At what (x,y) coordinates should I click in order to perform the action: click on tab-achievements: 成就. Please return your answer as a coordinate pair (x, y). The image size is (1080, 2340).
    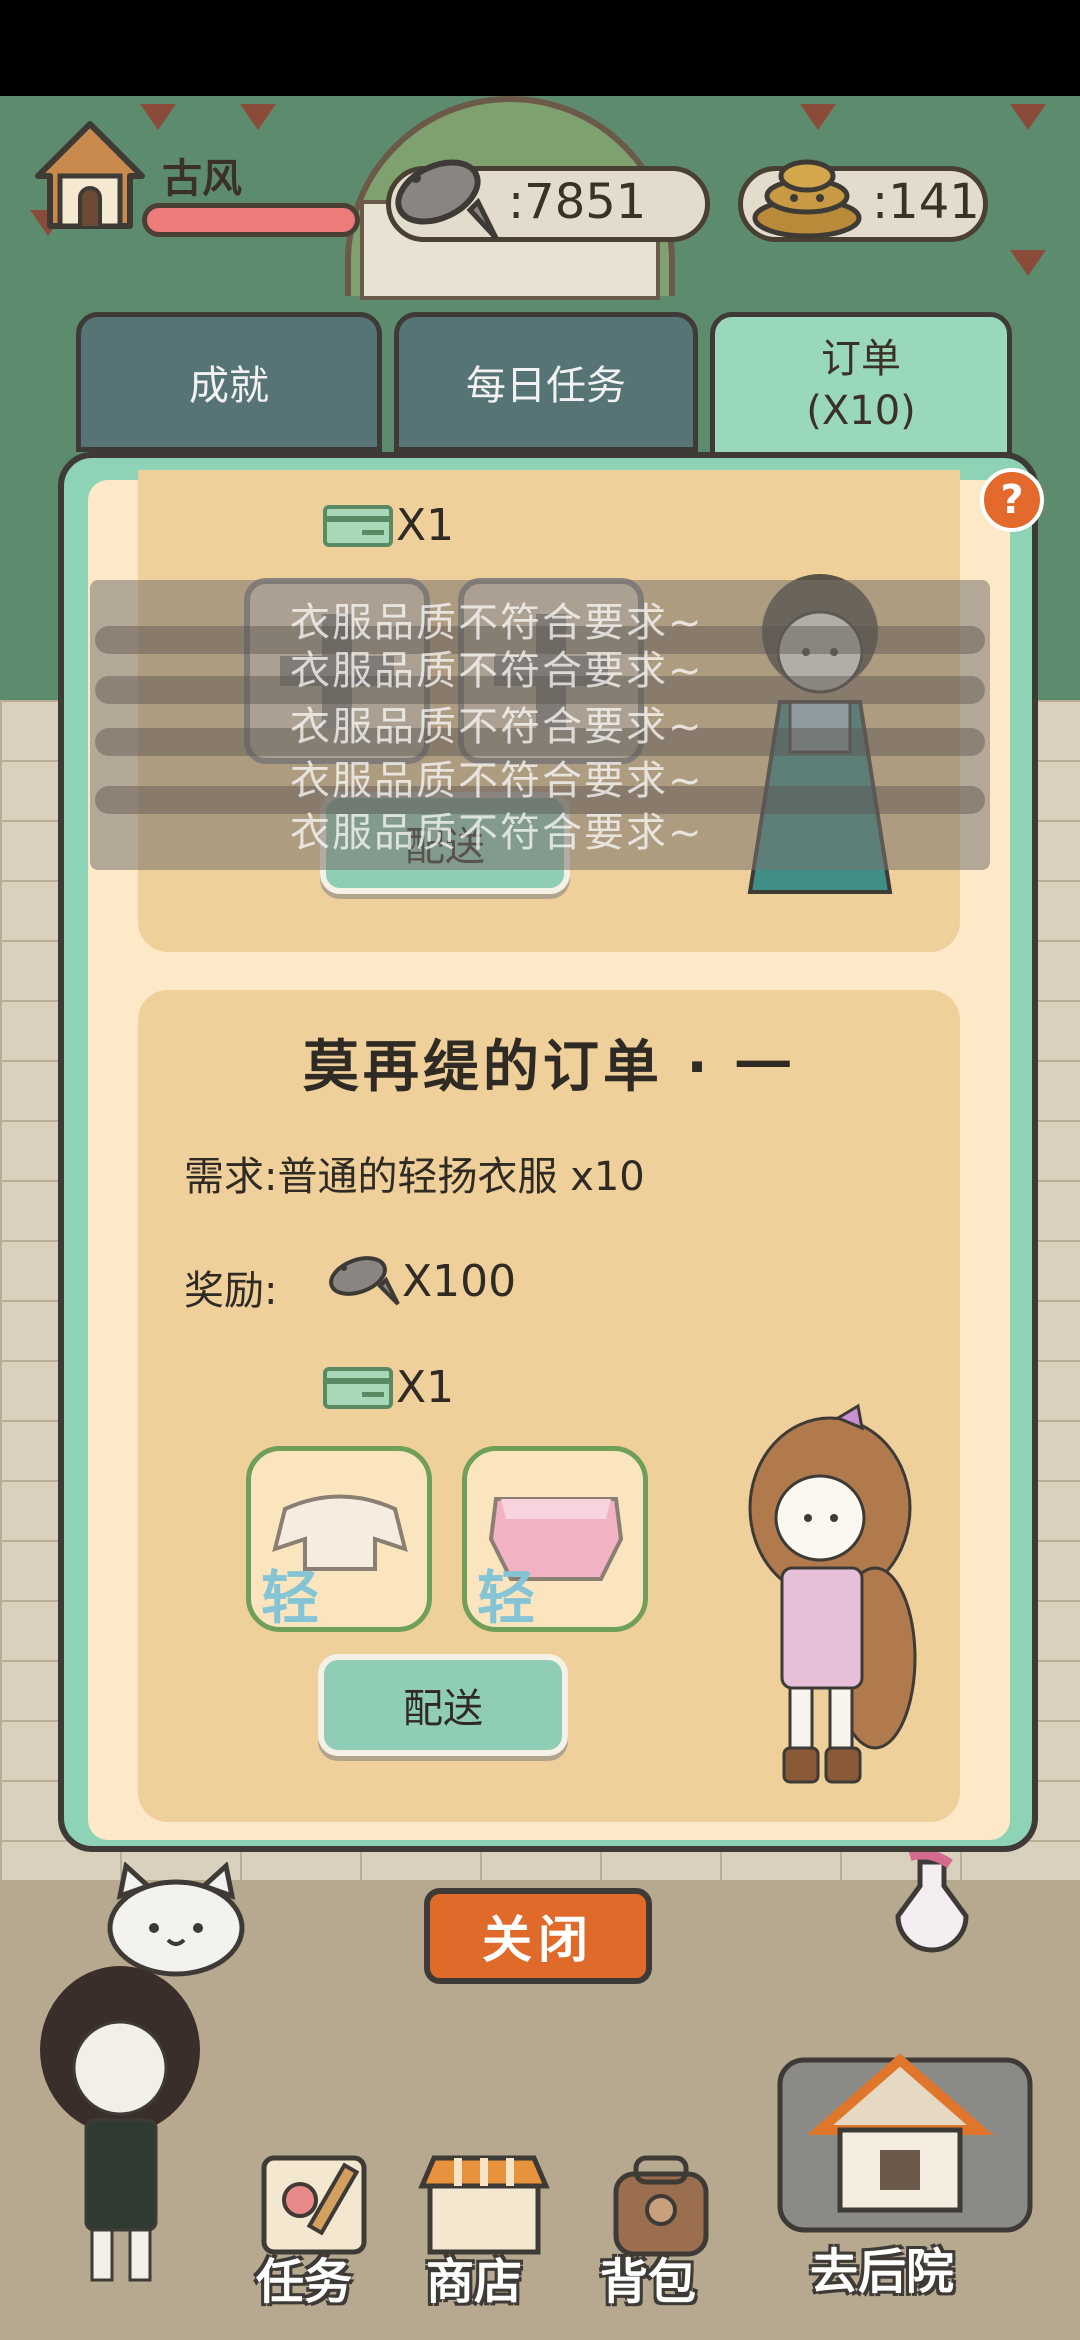
    Looking at the image, I should click on (229, 382).